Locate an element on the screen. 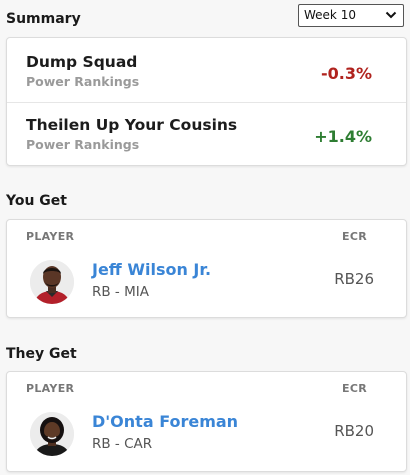 The width and height of the screenshot is (410, 475). week-select: Week 10 is located at coordinates (351, 15).